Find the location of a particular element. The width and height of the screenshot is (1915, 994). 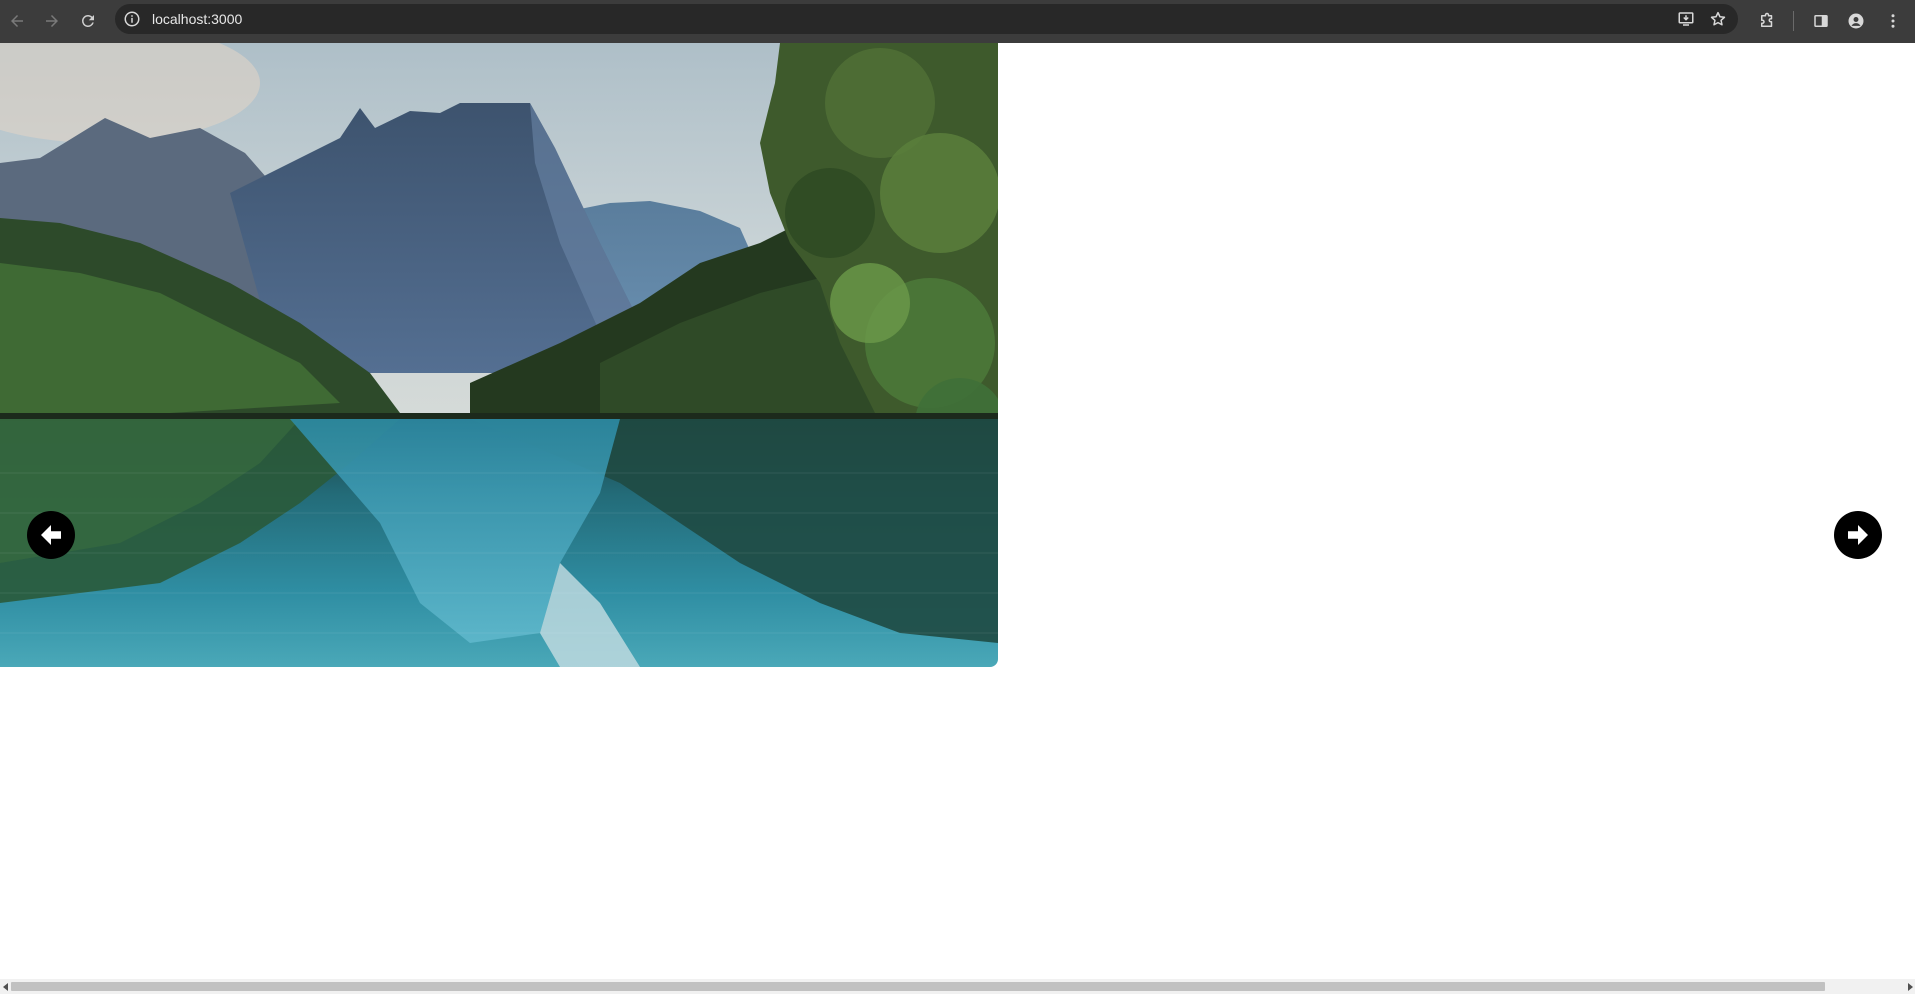

caret-right-icon is located at coordinates (1910, 986).